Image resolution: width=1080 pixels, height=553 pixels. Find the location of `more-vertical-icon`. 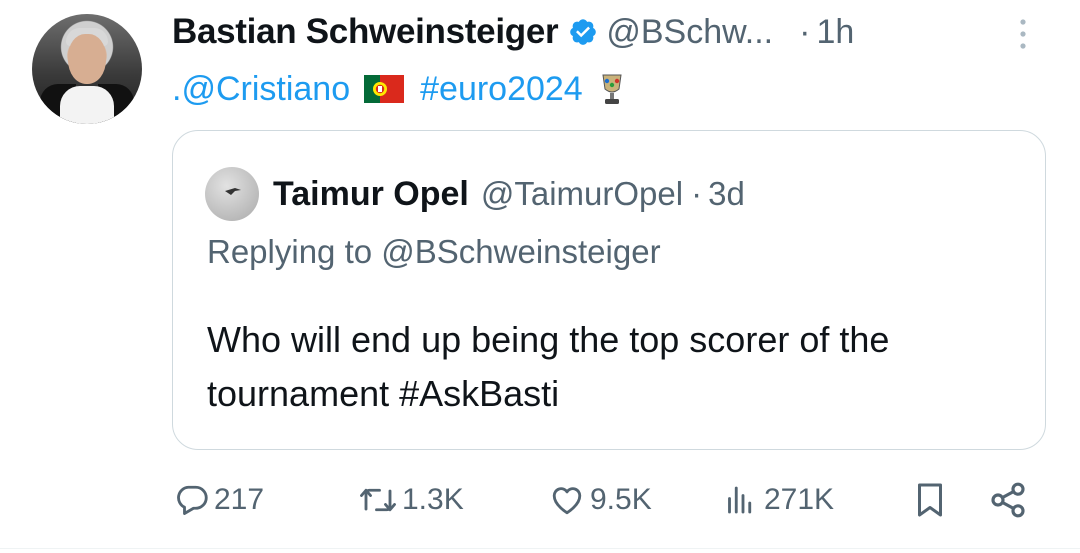

more-vertical-icon is located at coordinates (1023, 34).